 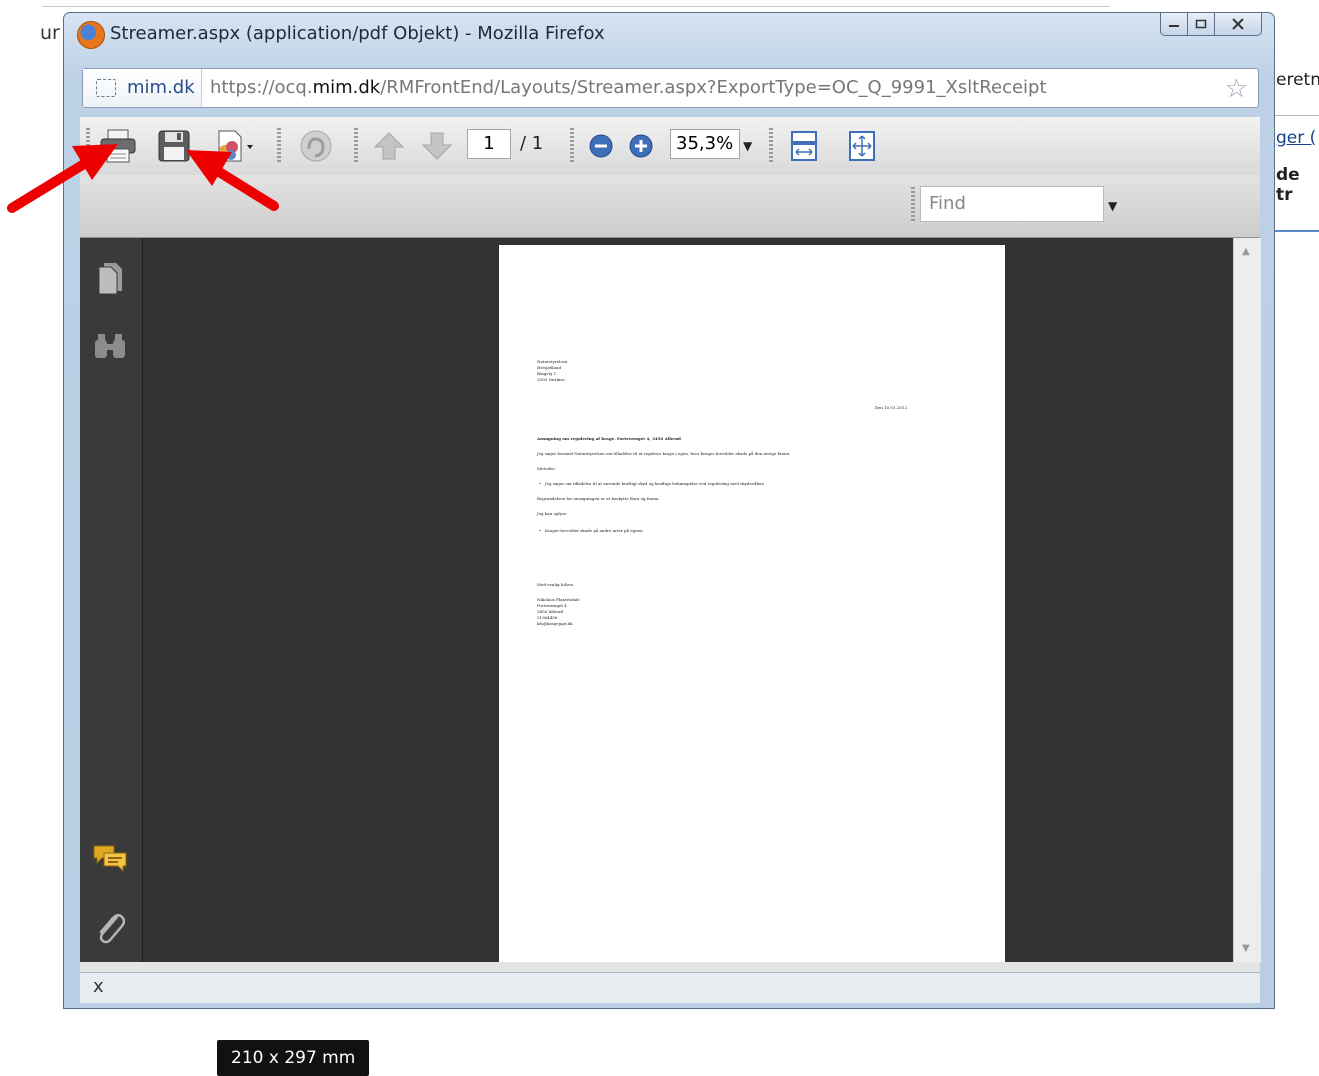 I want to click on zoom-out-icon, so click(x=601, y=146).